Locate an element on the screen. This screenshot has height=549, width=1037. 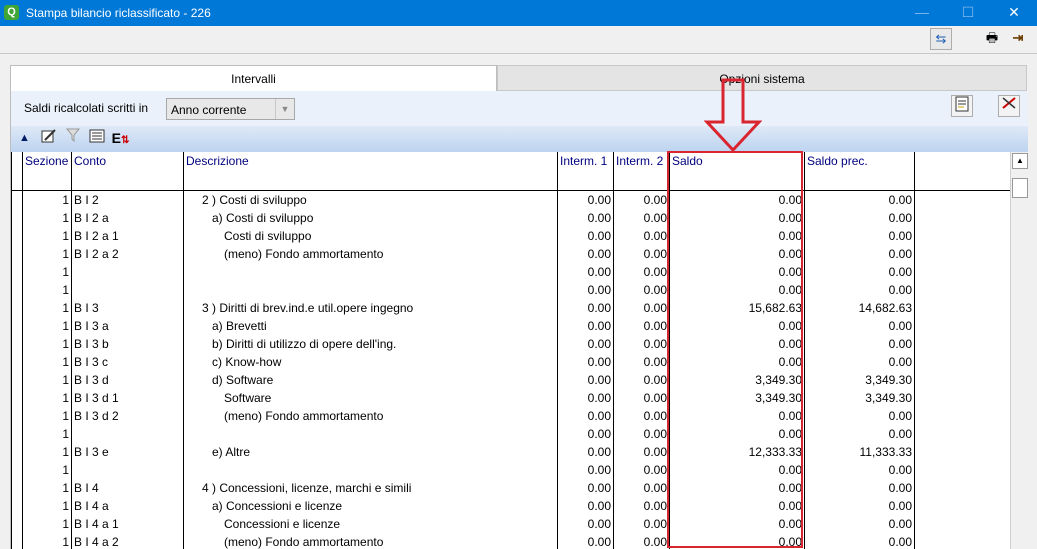
cell-conto: B I 3 c is located at coordinates (127, 362).